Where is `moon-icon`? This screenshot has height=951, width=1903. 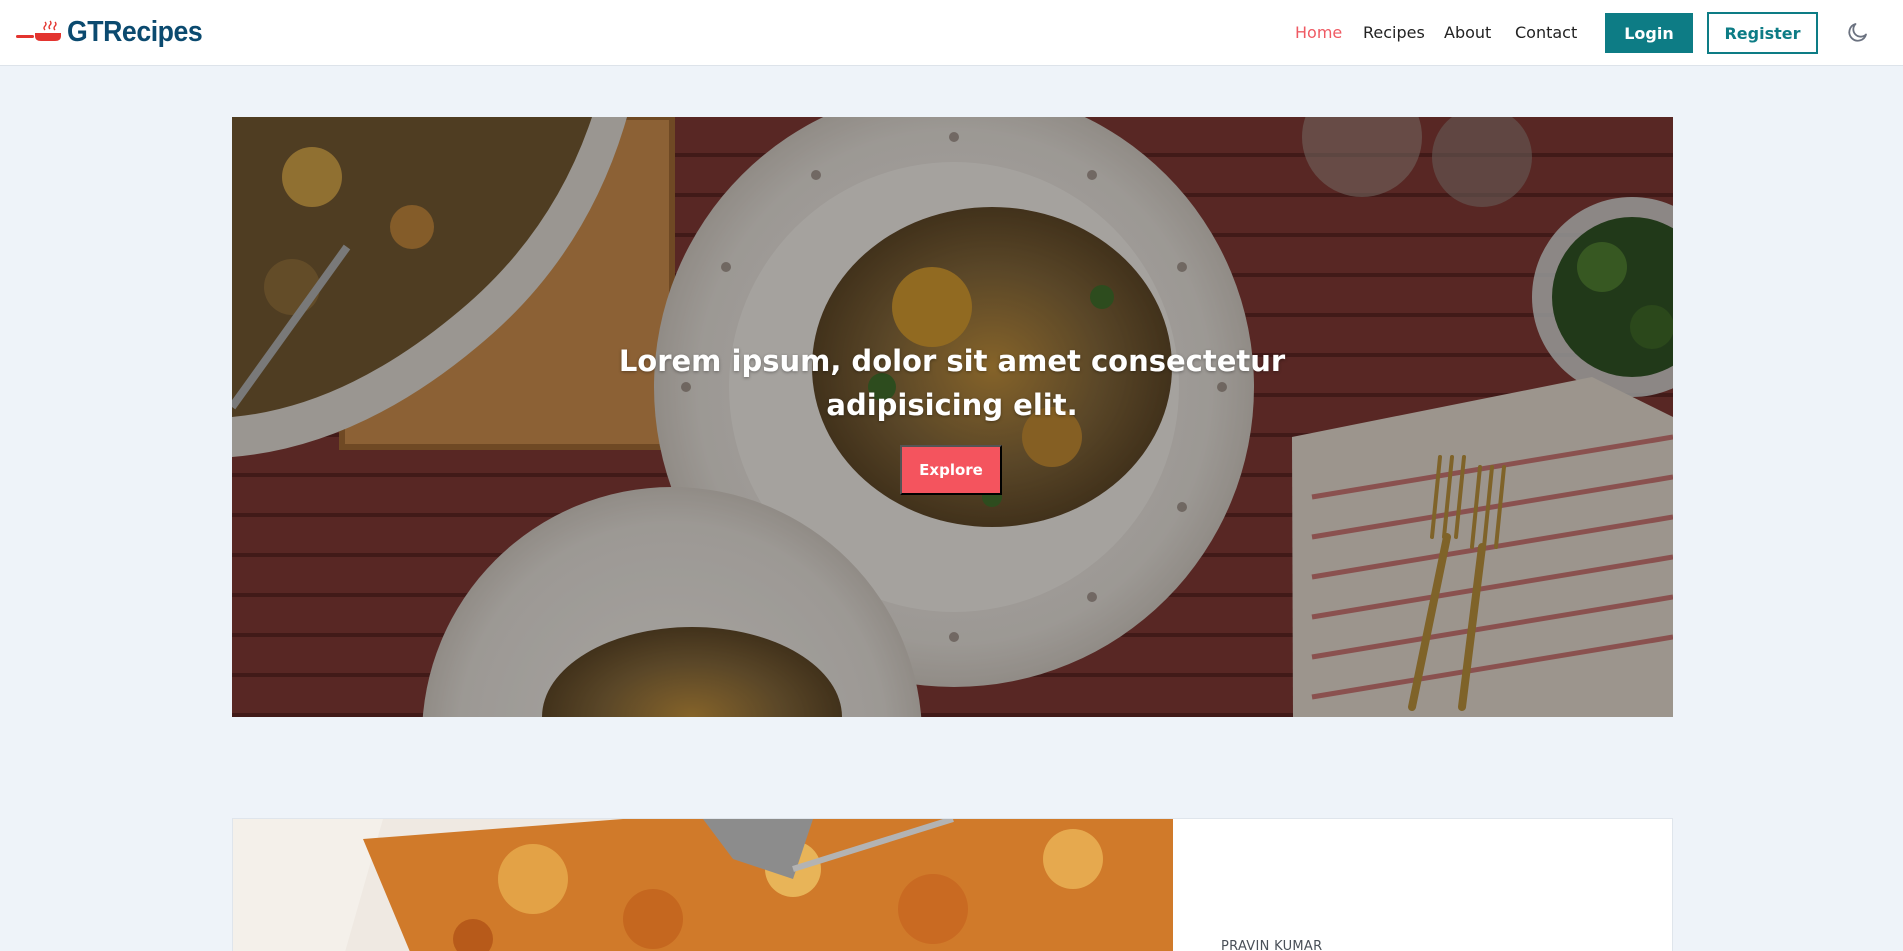 moon-icon is located at coordinates (1857, 32).